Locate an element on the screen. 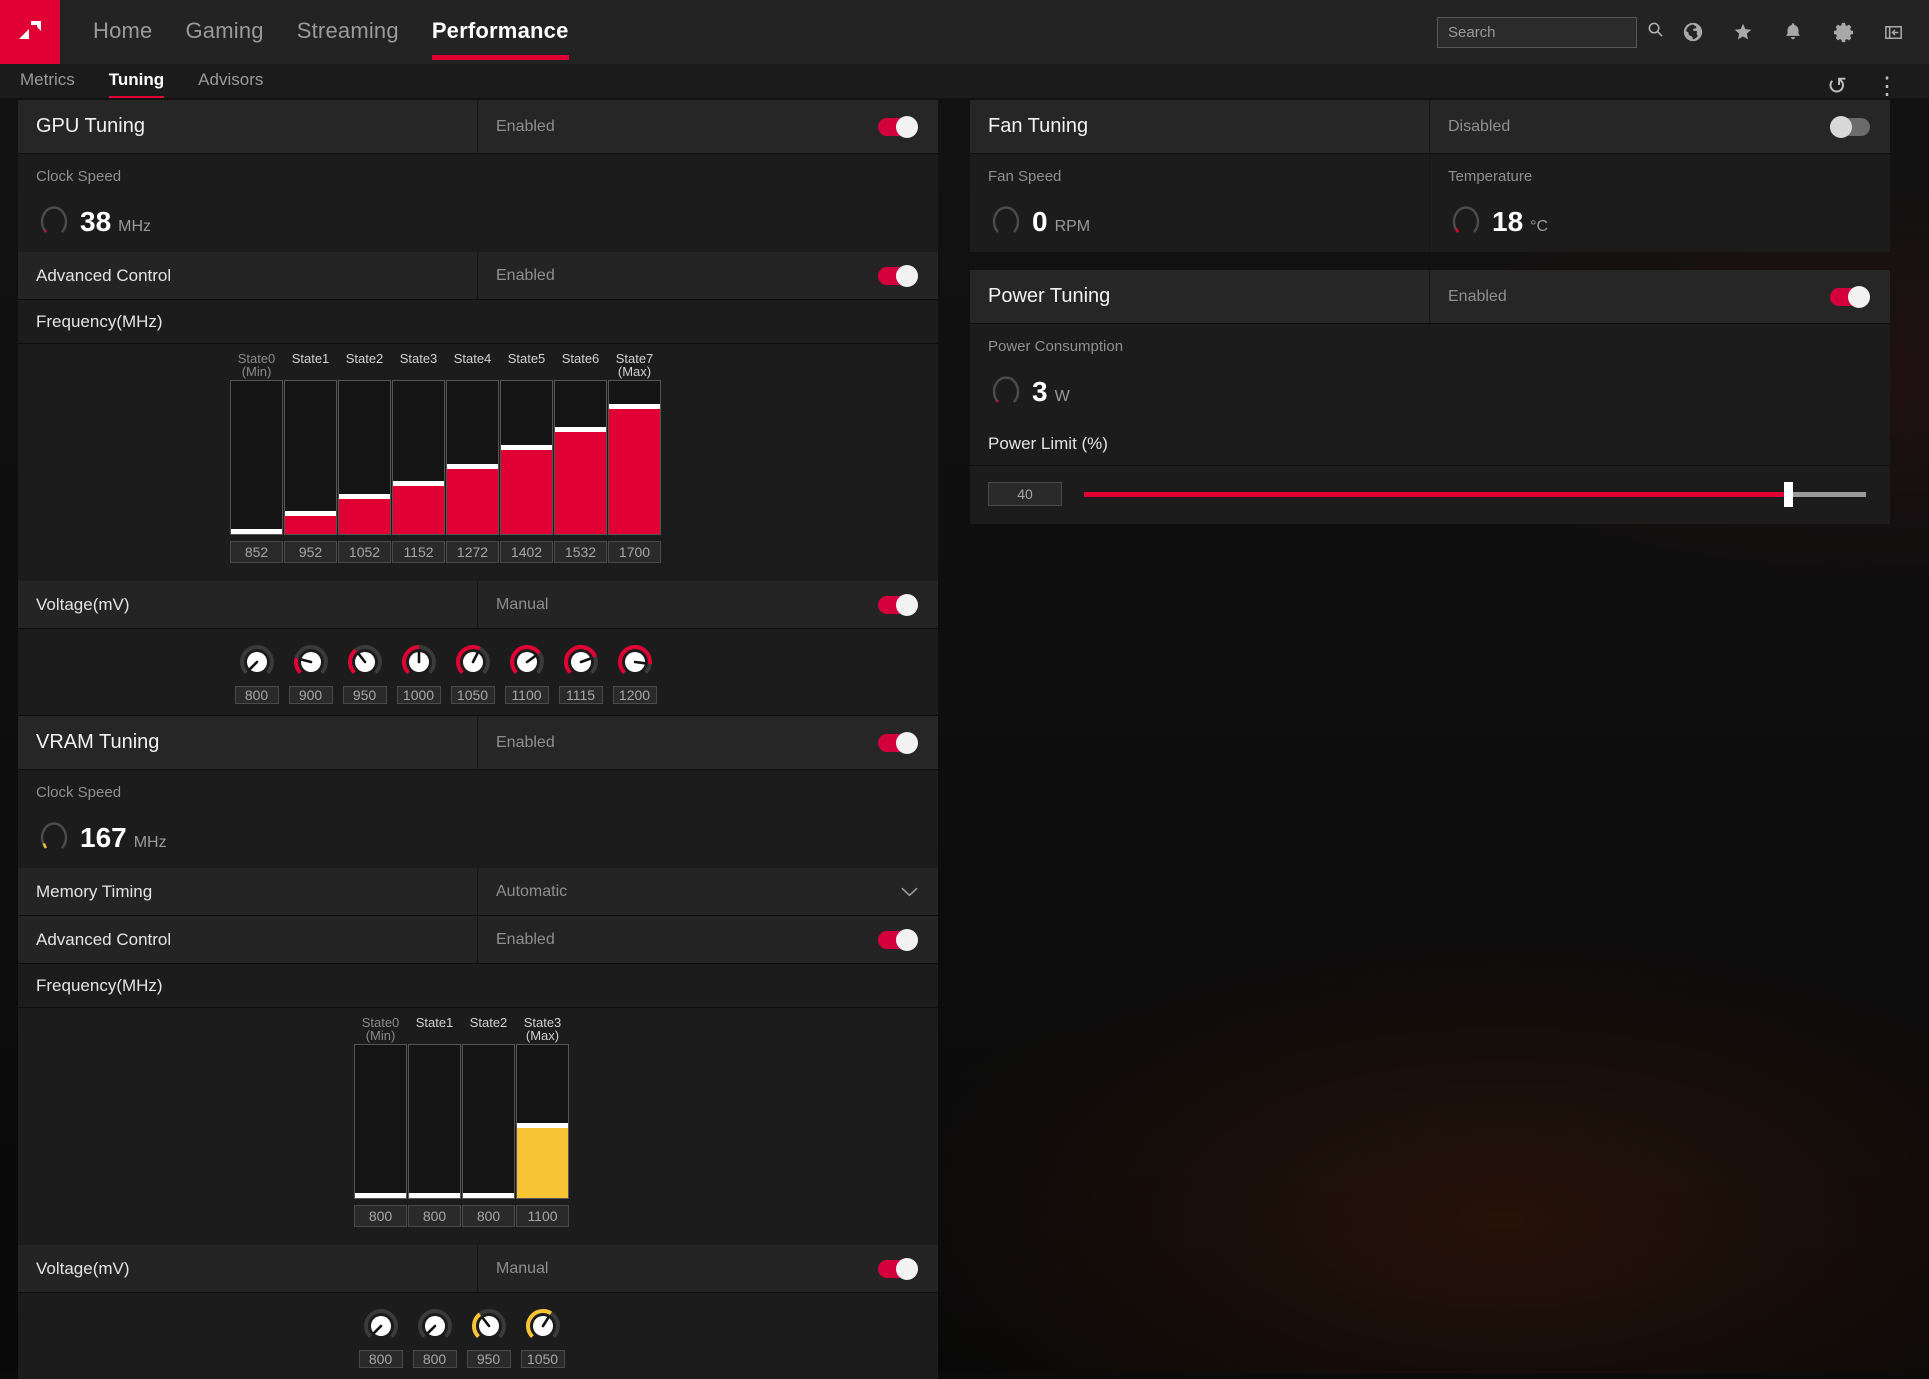  frequency-value-box: 1272 is located at coordinates (472, 552).